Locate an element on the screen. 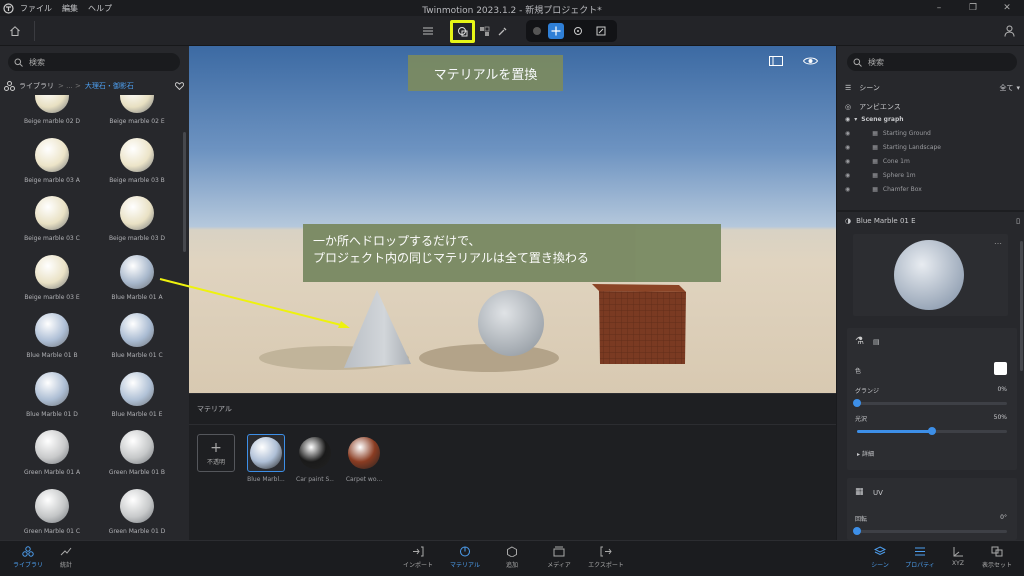 The width and height of the screenshot is (1024, 576). gloss-value: 50% is located at coordinates (1000, 417).